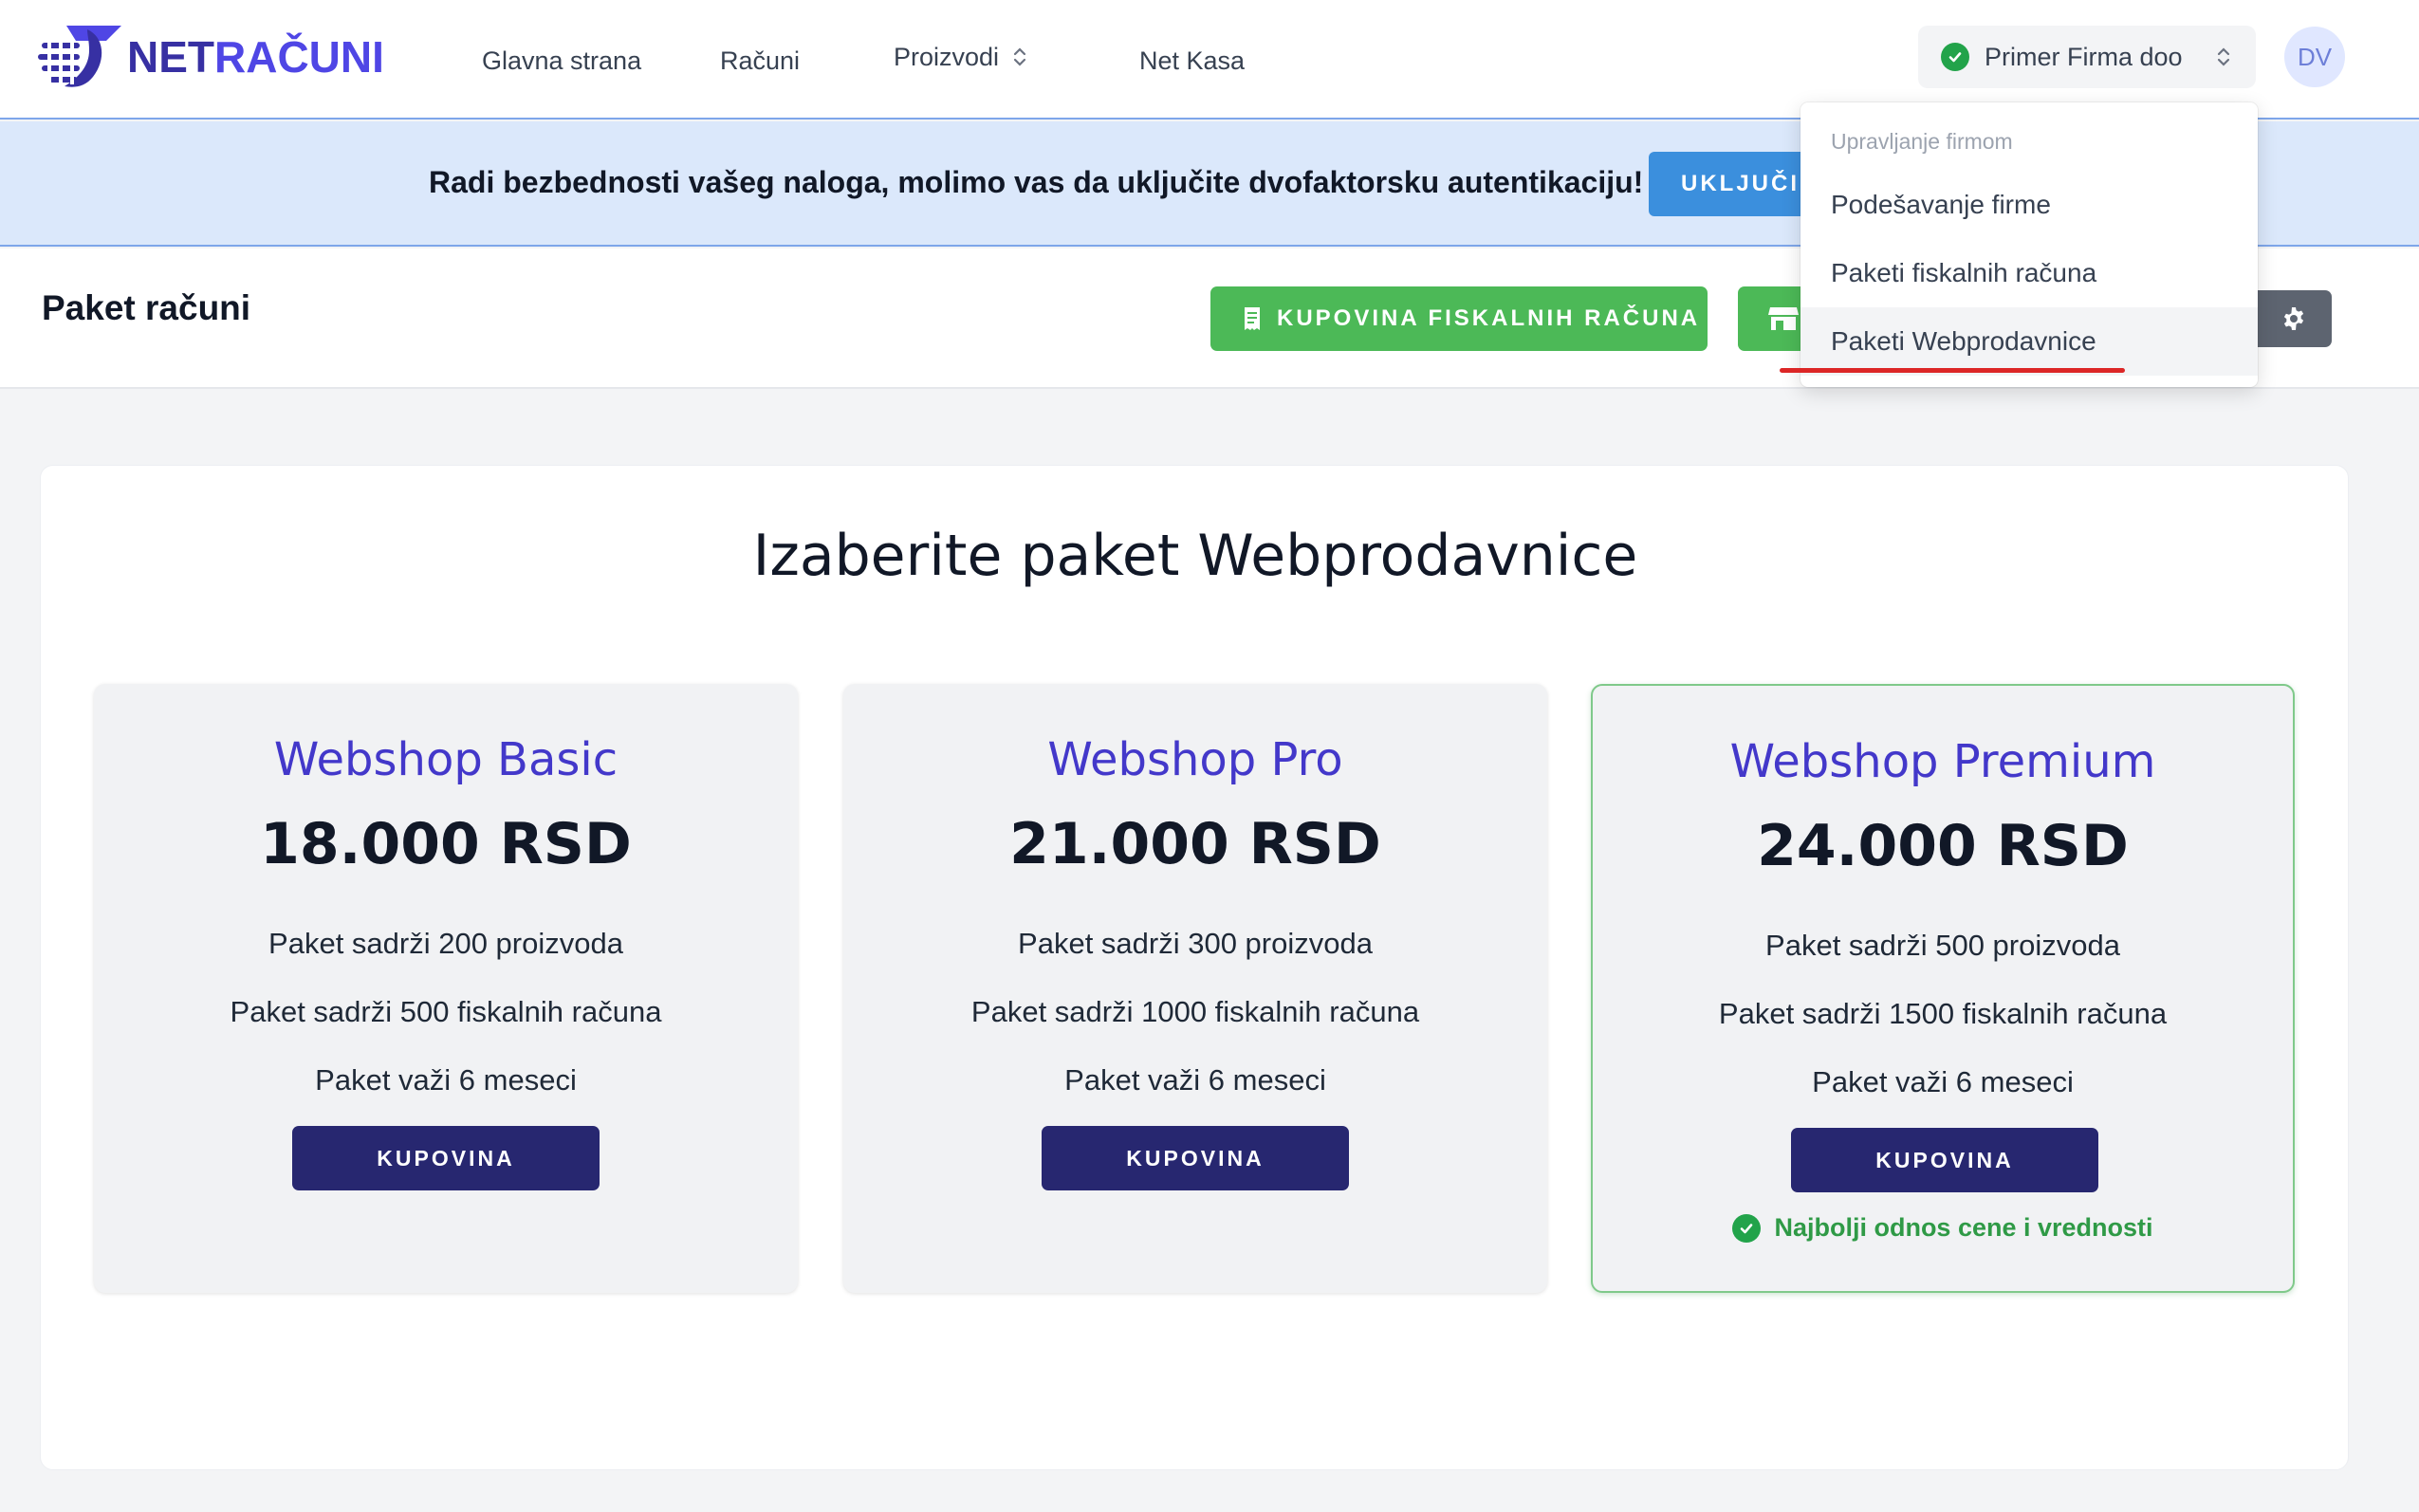 The height and width of the screenshot is (1512, 2419). I want to click on nav-link-products: Proizvodi, so click(961, 57).